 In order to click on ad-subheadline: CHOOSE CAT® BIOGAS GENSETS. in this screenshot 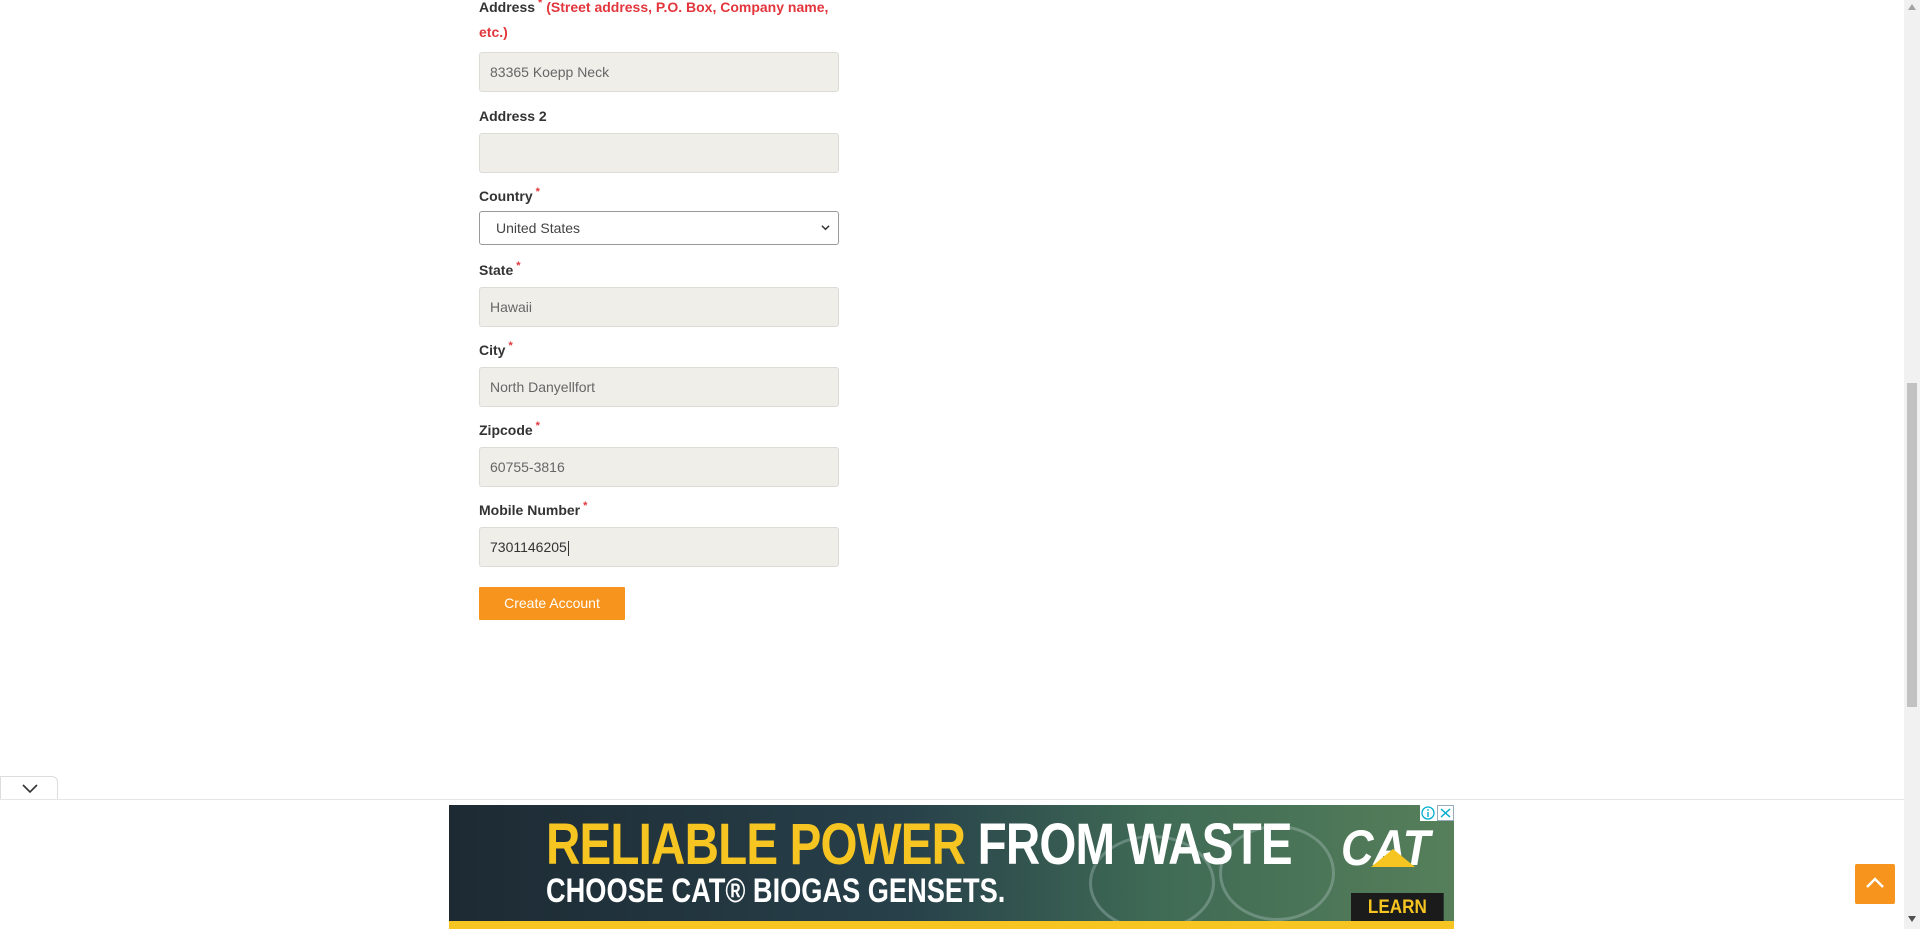, I will do `click(776, 891)`.